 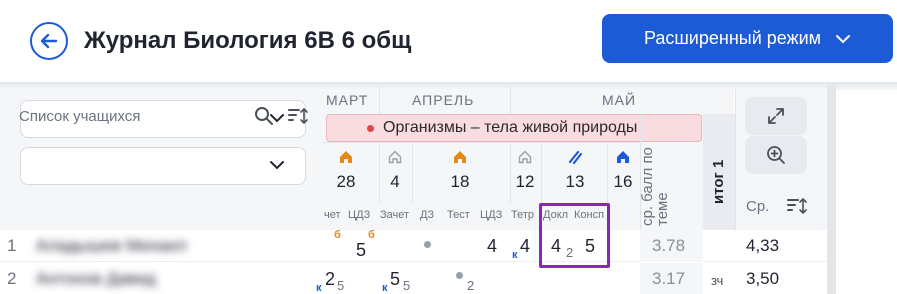 I want to click on search-icon, so click(x=264, y=116).